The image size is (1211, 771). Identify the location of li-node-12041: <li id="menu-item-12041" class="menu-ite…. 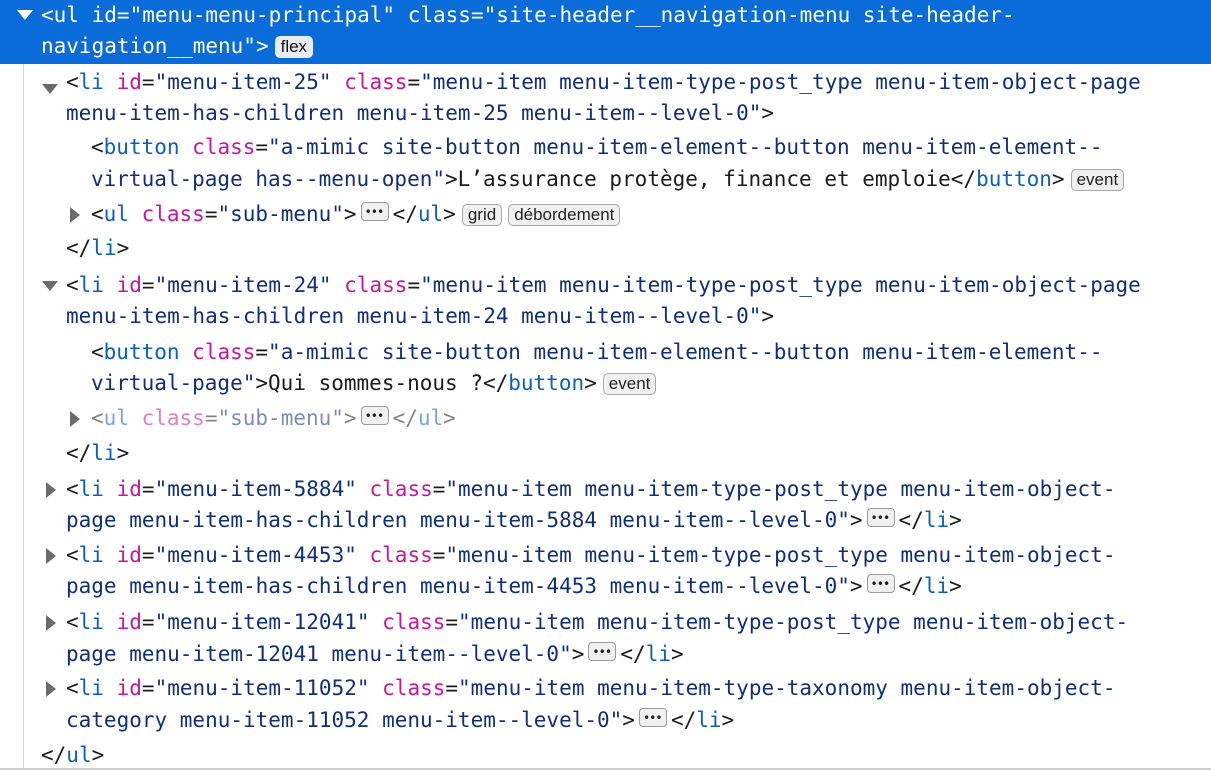
(597, 622).